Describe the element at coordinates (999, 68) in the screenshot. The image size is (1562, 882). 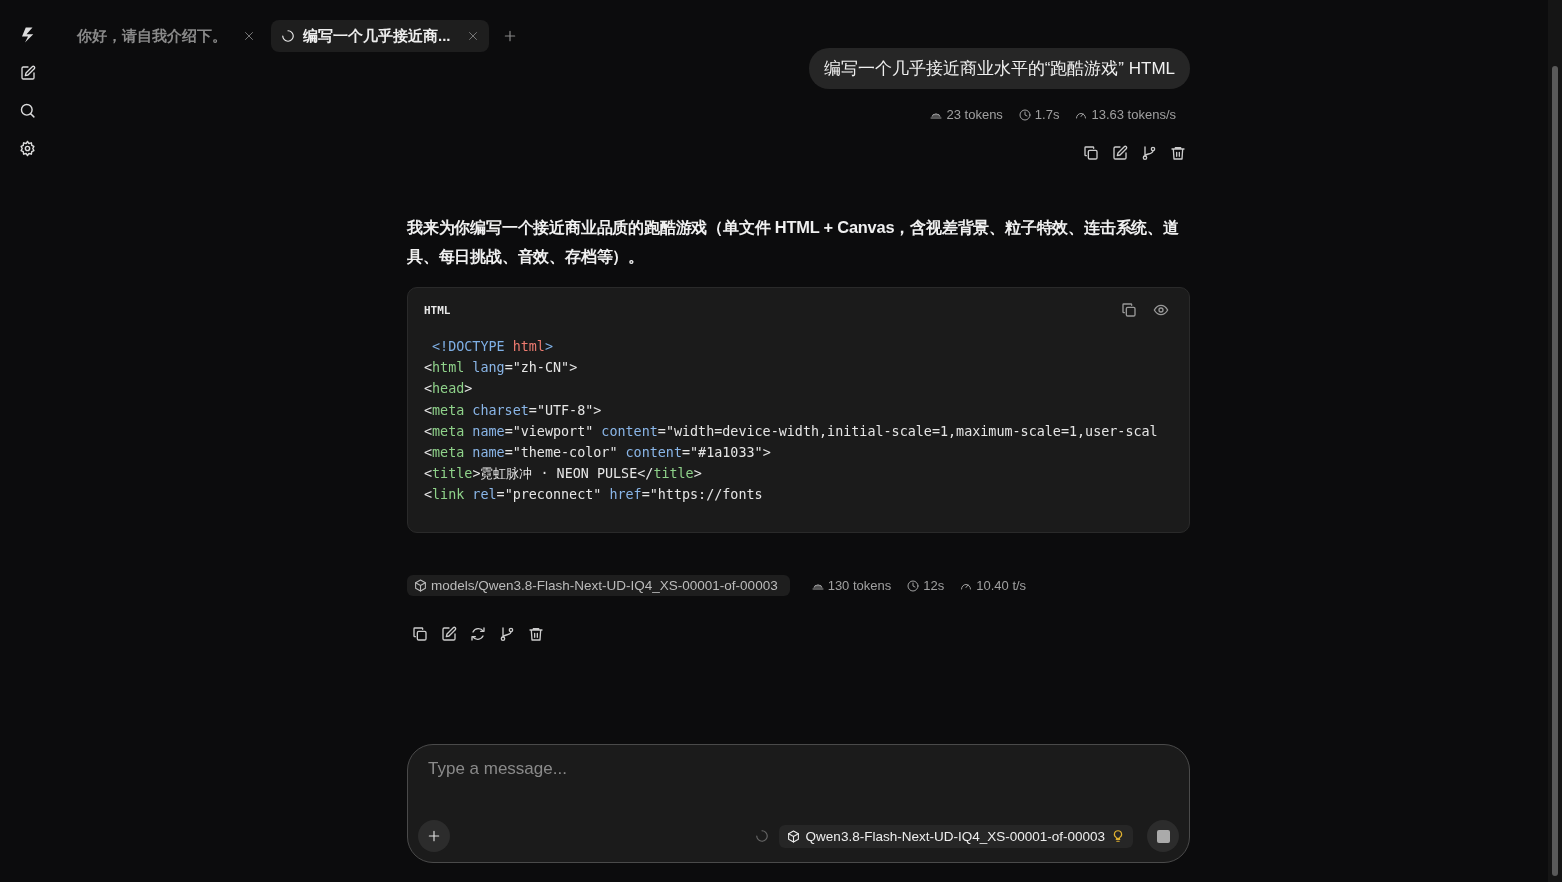
I see `user-message: 编写一个几乎接近商业水平的“跑酷游戏” HTML` at that location.